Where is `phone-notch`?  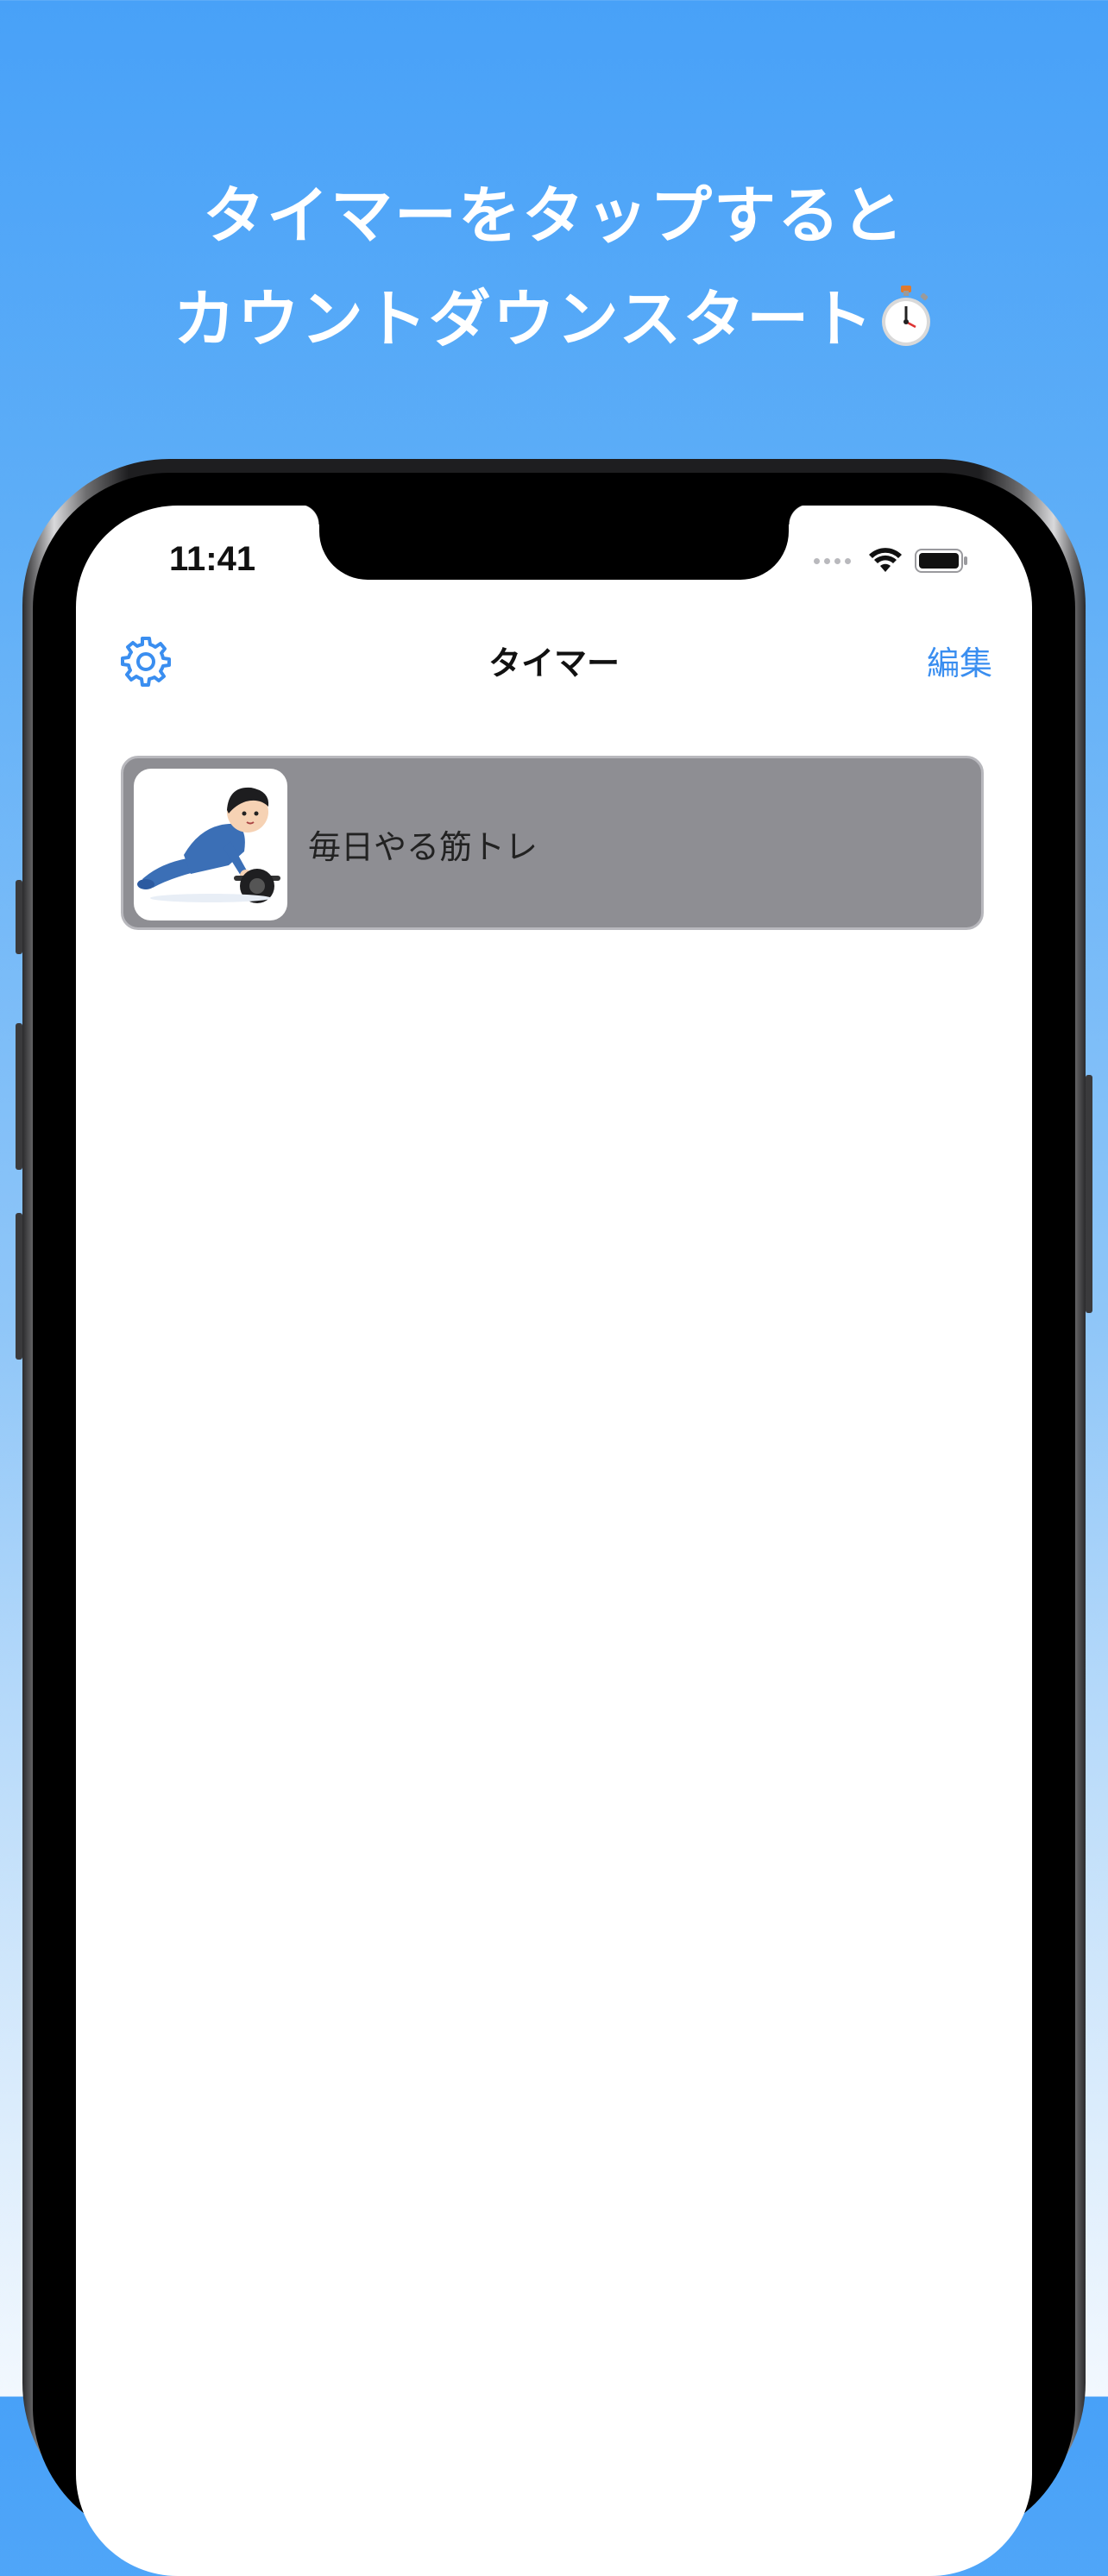 phone-notch is located at coordinates (554, 543).